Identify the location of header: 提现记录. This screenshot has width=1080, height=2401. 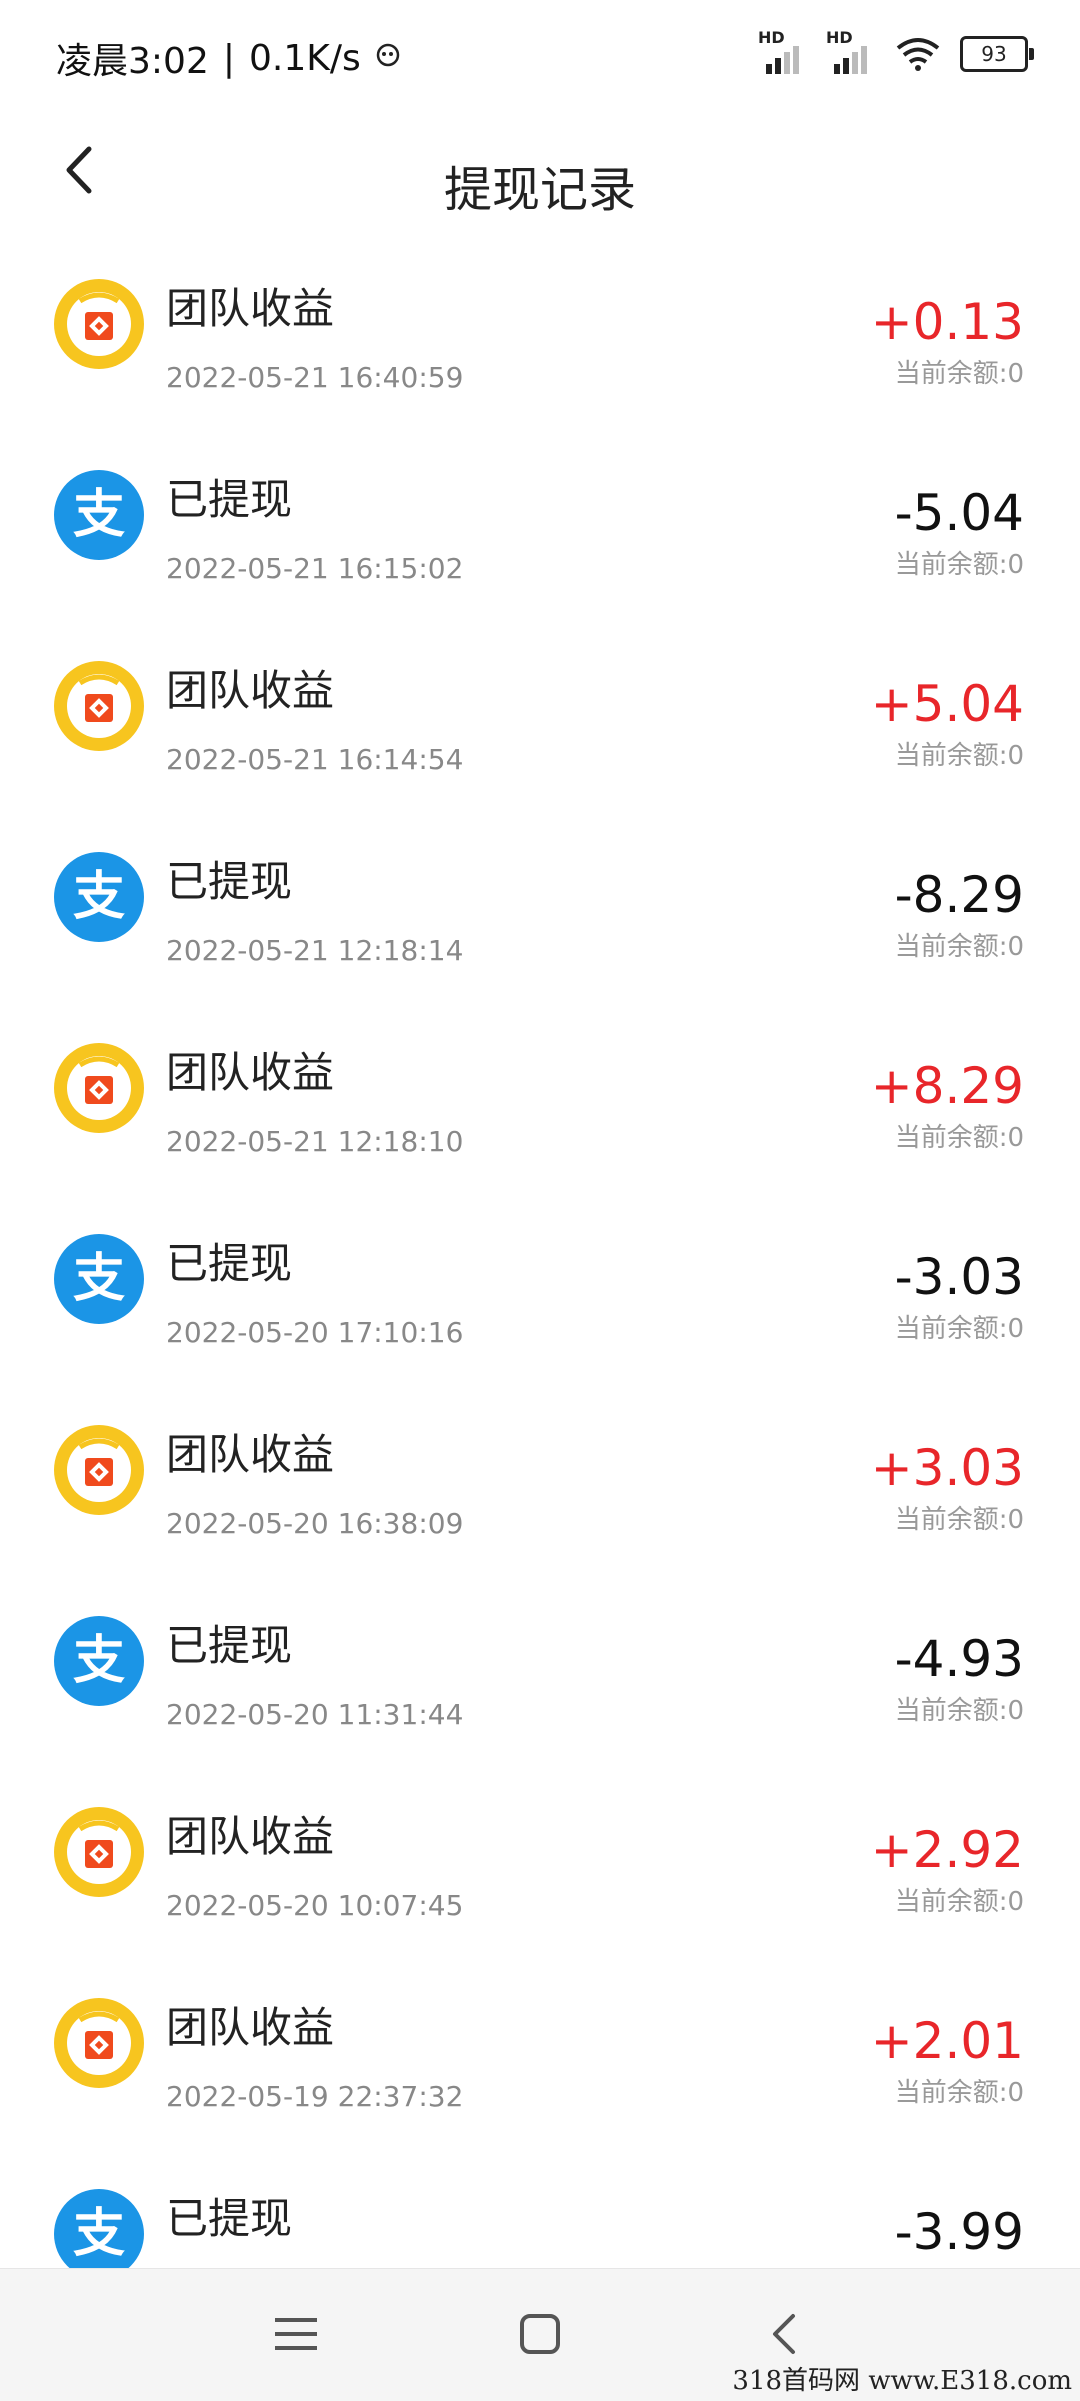
(540, 185).